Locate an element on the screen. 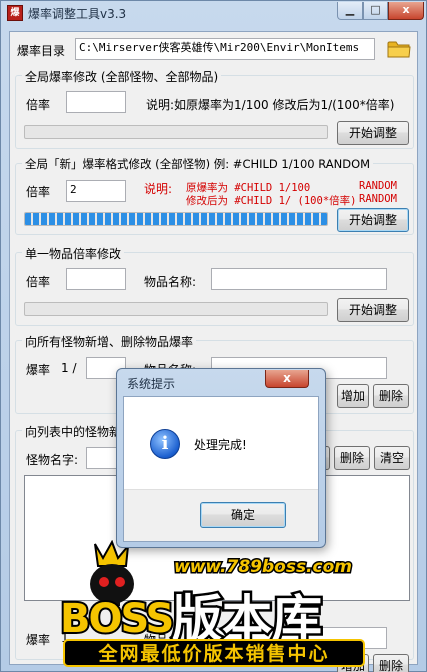 This screenshot has height=672, width=427. dialog-title: 系统提示 is located at coordinates (151, 384).